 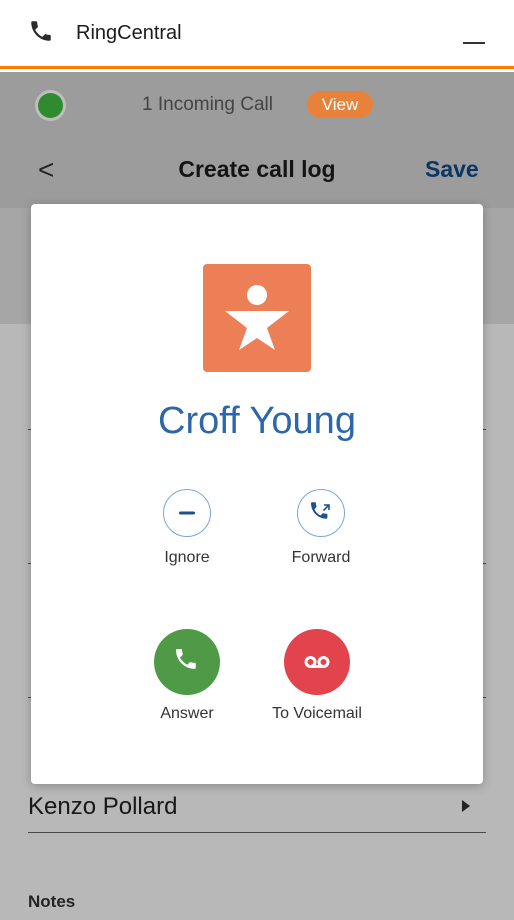 I want to click on forward-button, so click(x=321, y=513).